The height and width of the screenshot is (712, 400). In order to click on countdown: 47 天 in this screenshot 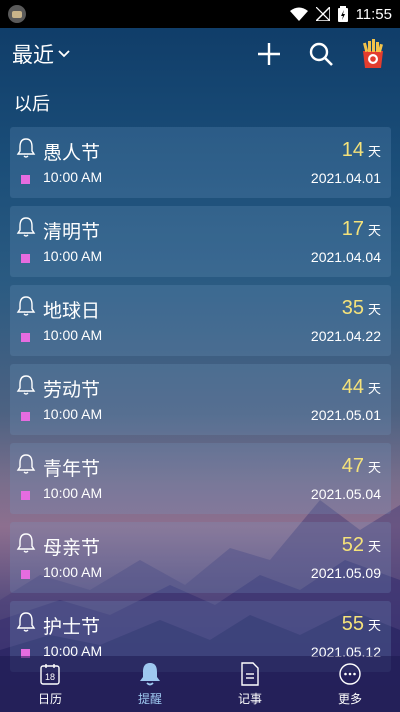, I will do `click(361, 466)`.